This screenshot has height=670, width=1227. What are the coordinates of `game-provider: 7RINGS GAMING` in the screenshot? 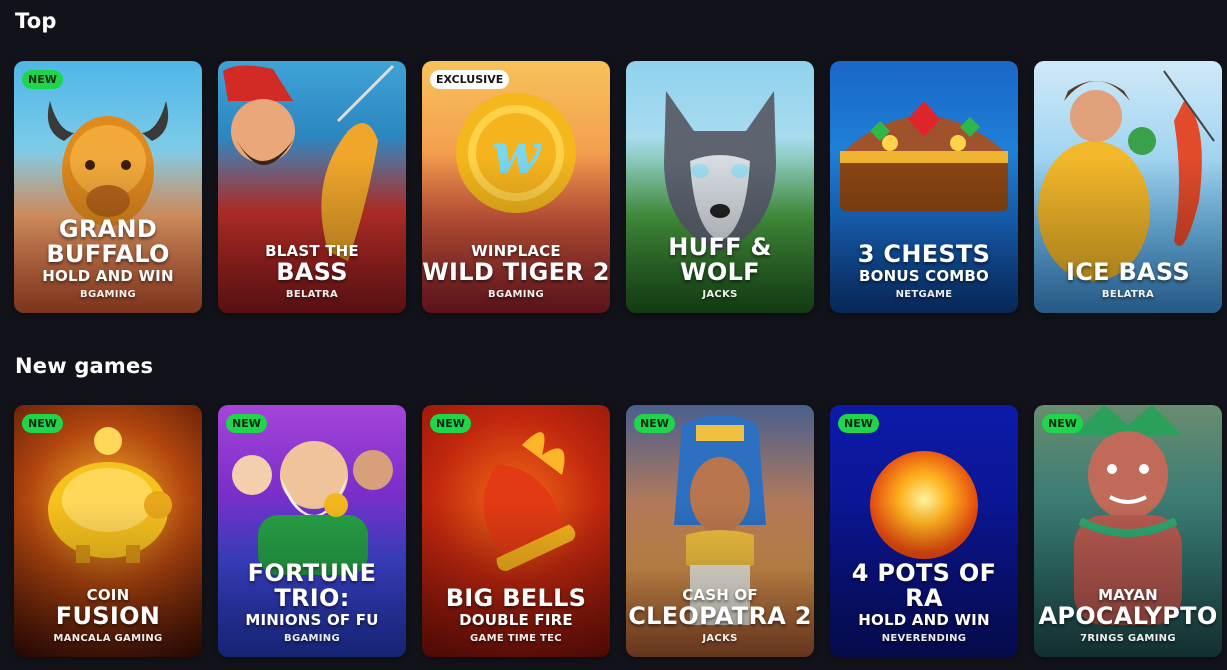 It's located at (1128, 638).